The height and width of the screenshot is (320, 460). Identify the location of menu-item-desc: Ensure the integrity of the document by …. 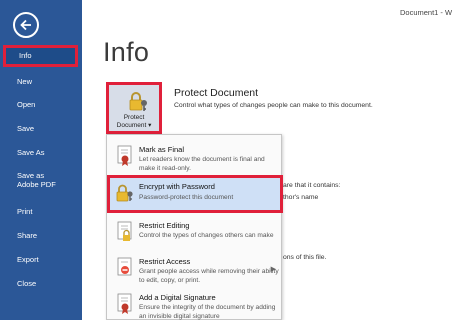
(207, 312).